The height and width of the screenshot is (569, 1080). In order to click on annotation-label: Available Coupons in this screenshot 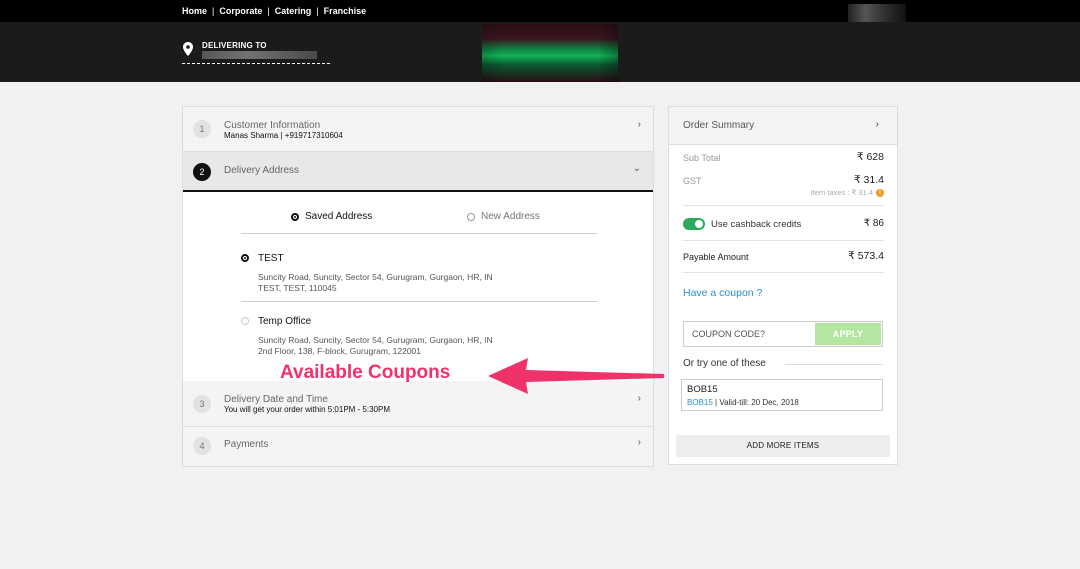, I will do `click(365, 372)`.